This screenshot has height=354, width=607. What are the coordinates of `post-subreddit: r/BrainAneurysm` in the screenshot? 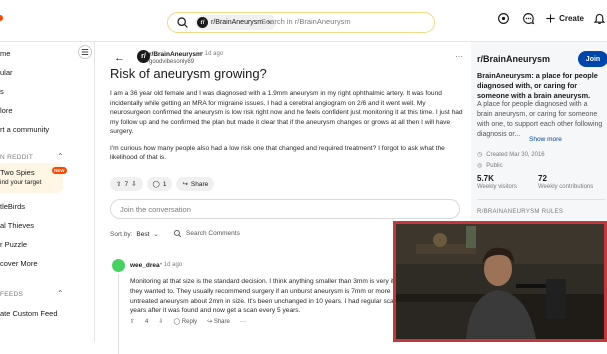 It's located at (175, 54).